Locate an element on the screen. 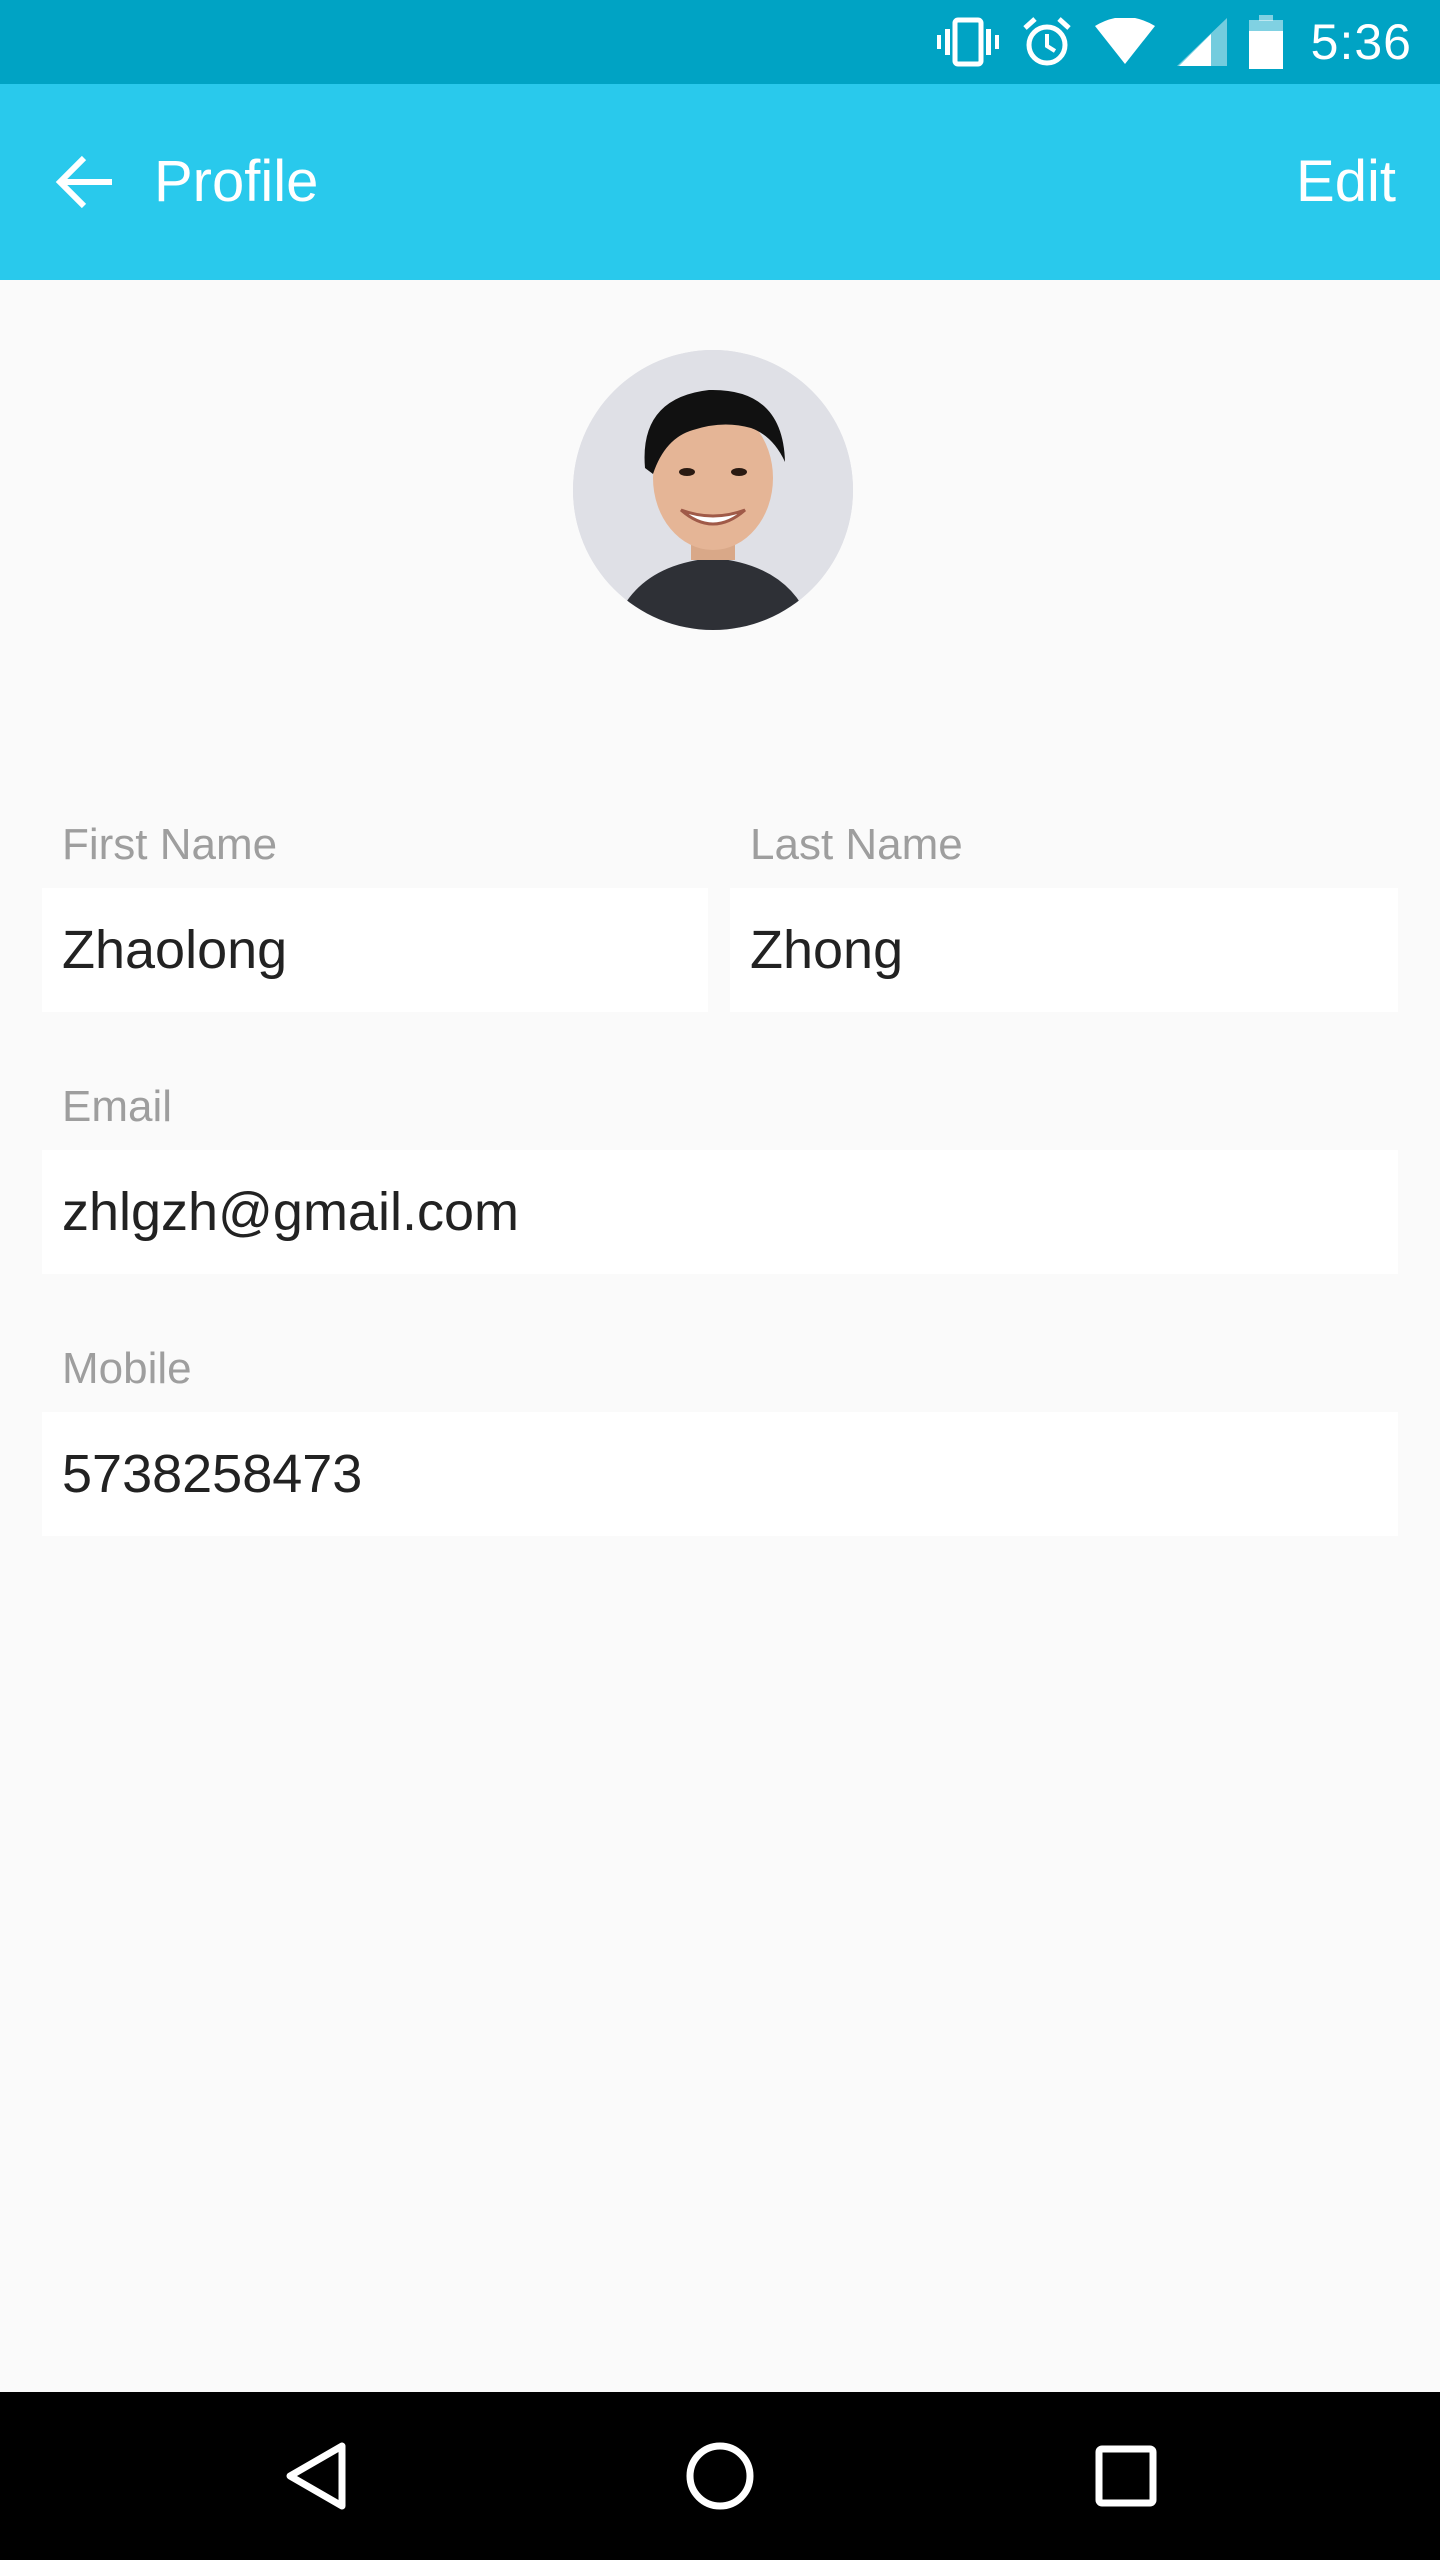  edit-button: Edit is located at coordinates (1346, 182).